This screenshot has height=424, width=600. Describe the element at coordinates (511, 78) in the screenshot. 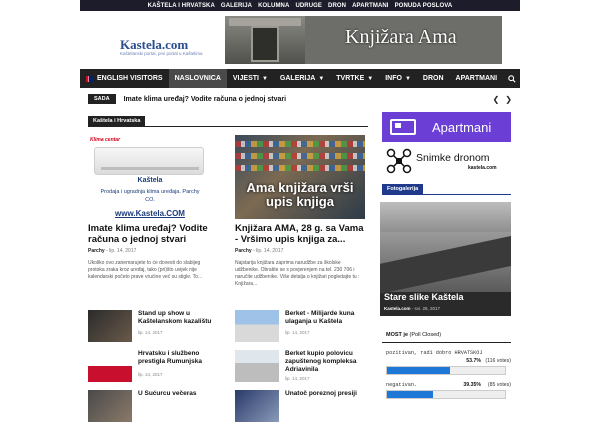

I see `search-icon` at that location.